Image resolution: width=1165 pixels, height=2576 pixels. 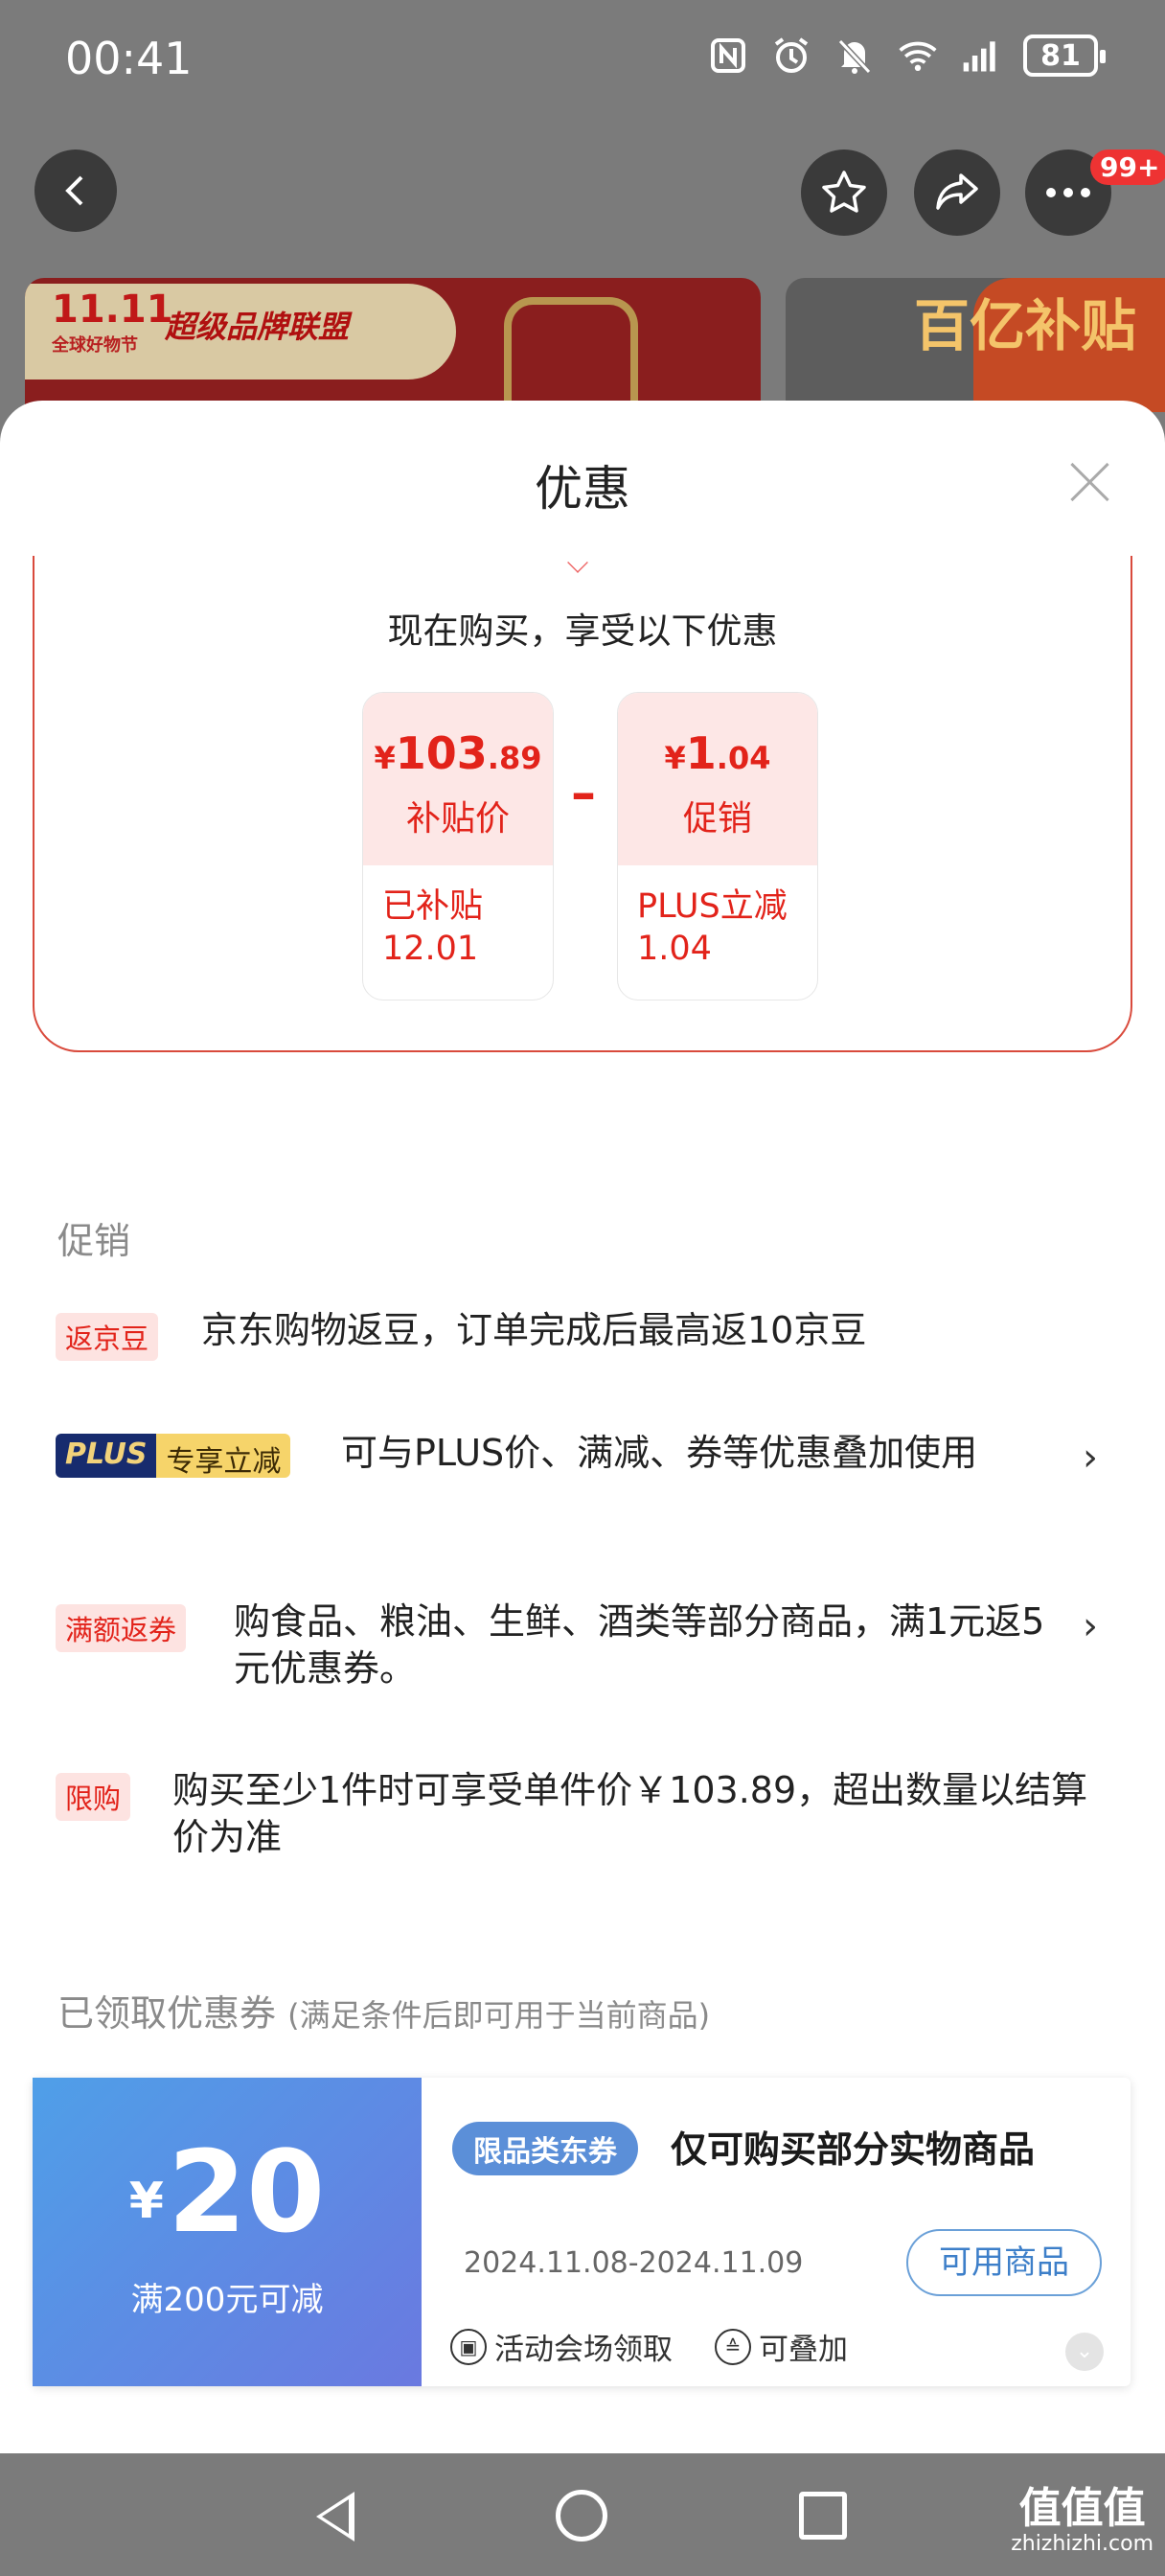 What do you see at coordinates (174, 1456) in the screenshot?
I see `plus-tag: PLUS 专享立减` at bounding box center [174, 1456].